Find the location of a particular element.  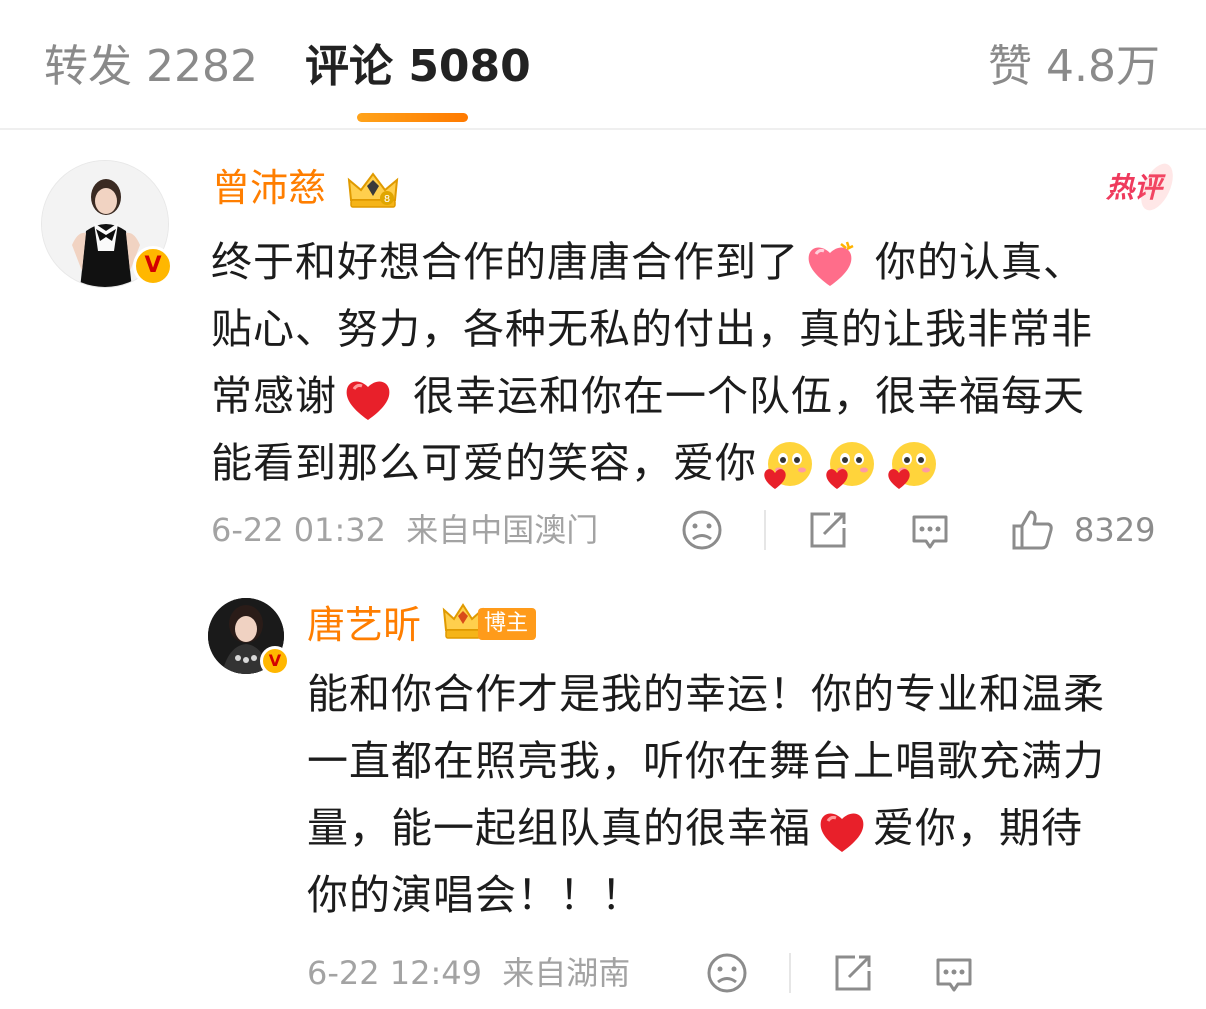

reply-line: 你的演唱会！！！ is located at coordinates (475, 895).